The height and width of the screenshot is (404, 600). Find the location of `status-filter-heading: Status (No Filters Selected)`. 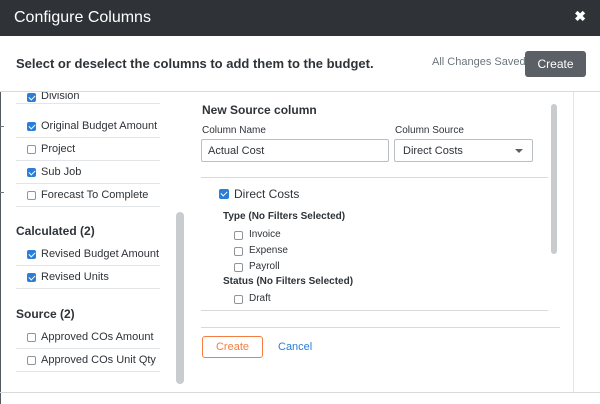

status-filter-heading: Status (No Filters Selected) is located at coordinates (288, 281).